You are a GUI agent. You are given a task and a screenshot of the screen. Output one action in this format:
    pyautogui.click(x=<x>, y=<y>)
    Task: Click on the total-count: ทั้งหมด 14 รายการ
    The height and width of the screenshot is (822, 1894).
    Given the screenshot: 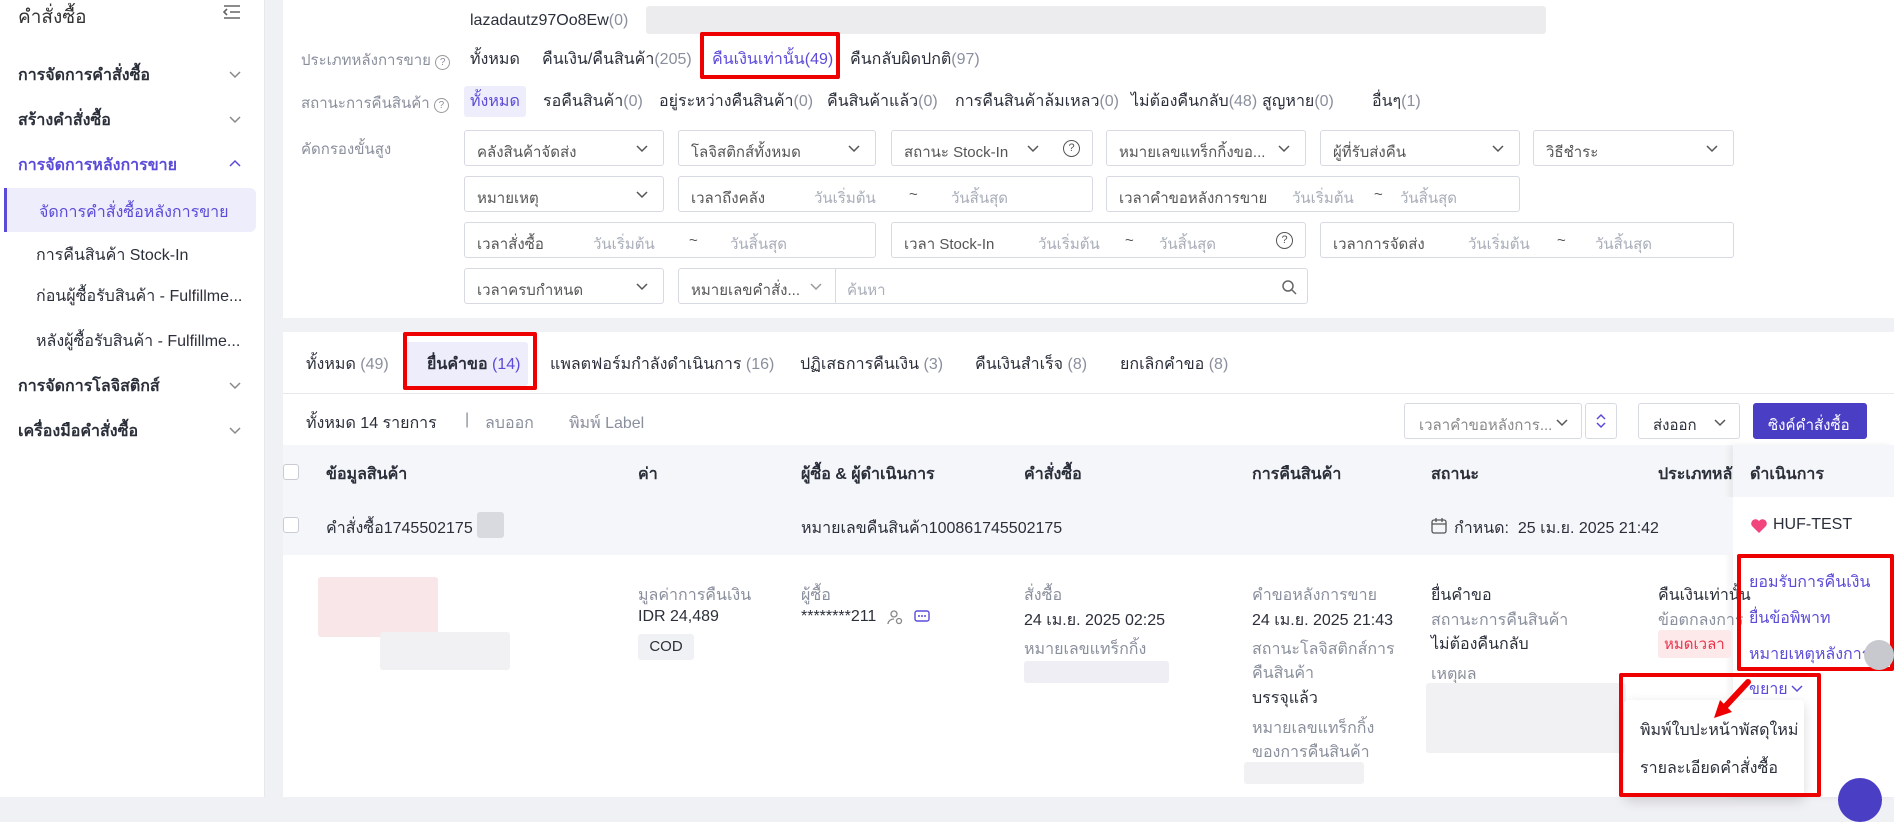 What is the action you would take?
    pyautogui.click(x=371, y=423)
    